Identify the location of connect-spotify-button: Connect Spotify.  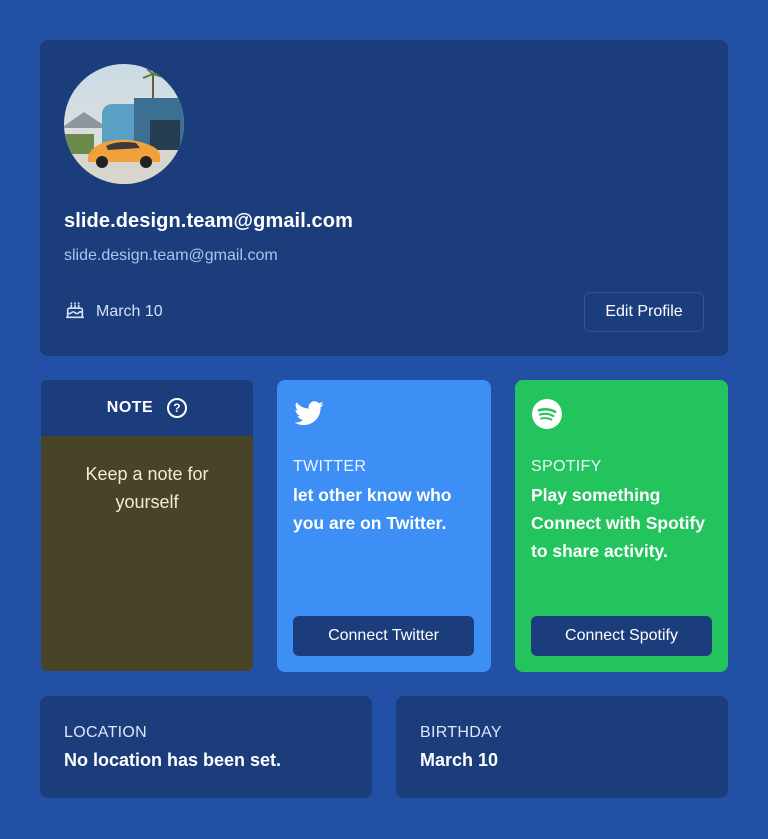
(621, 636).